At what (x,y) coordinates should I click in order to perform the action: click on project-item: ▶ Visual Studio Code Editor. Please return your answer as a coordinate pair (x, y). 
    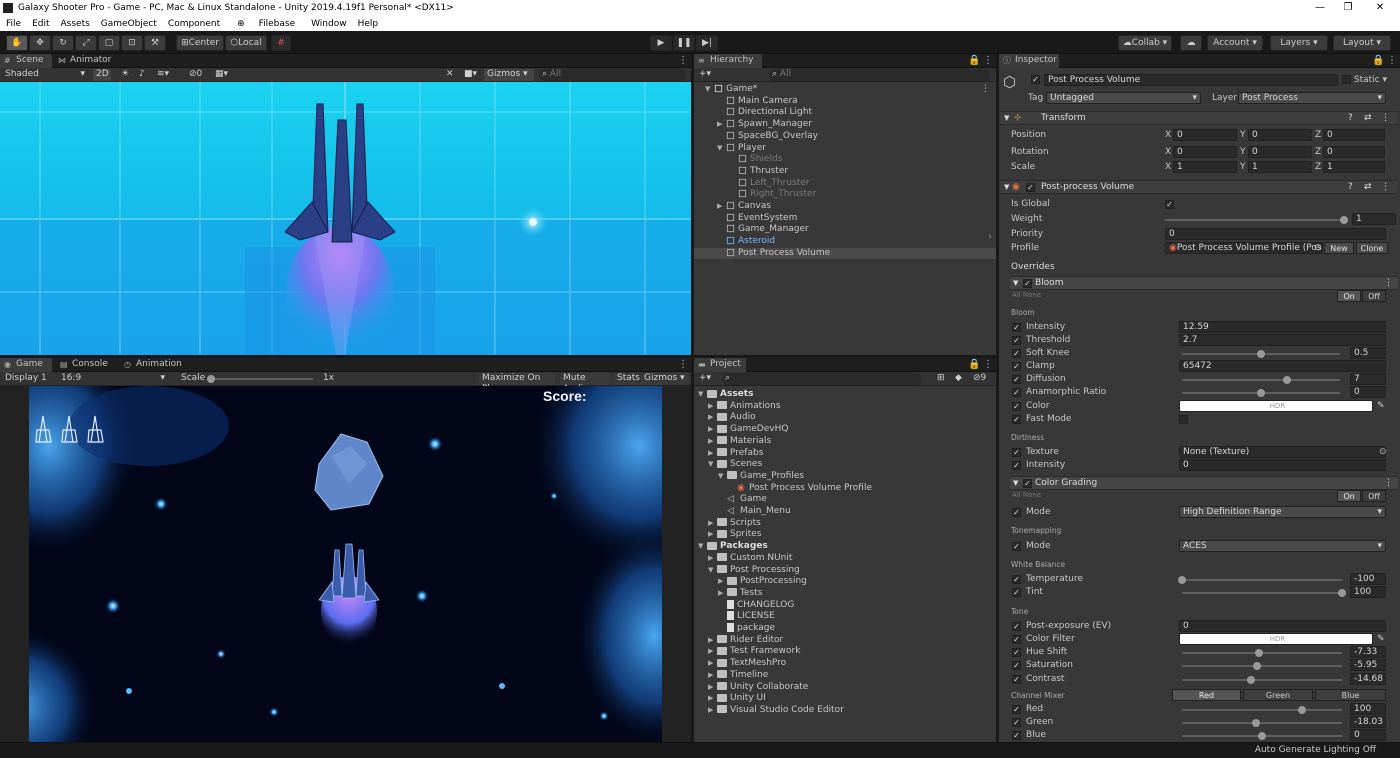
    Looking at the image, I should click on (845, 710).